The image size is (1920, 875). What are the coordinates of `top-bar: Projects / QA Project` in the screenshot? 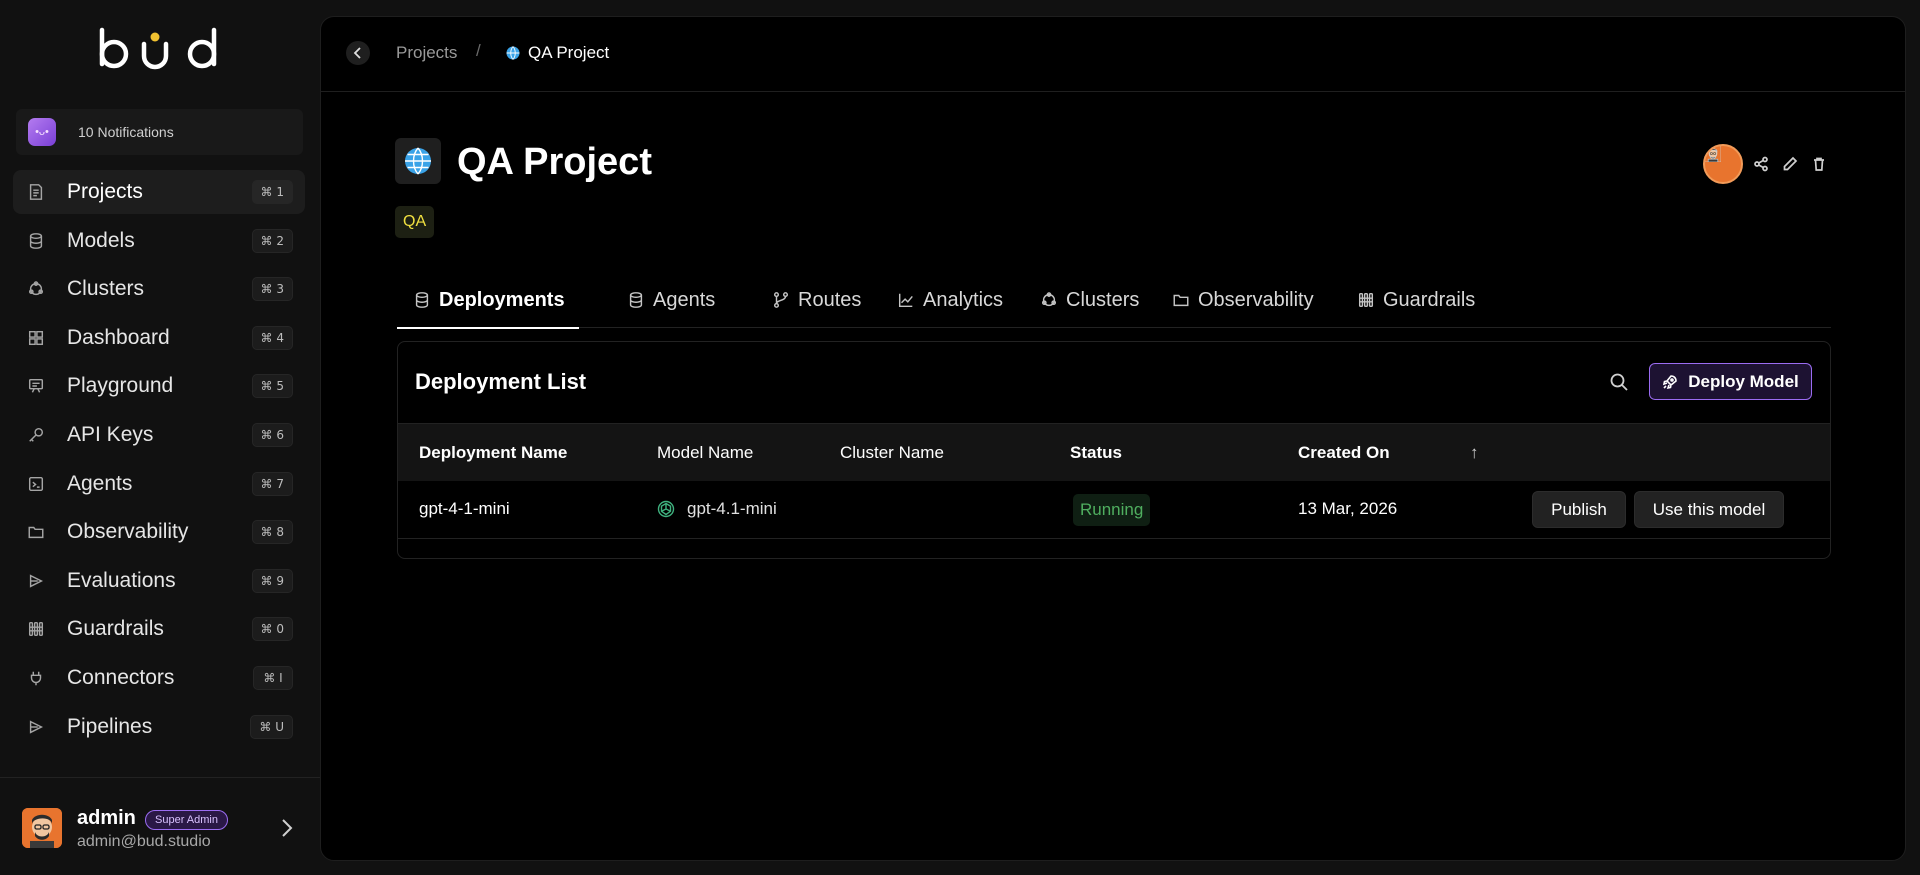 It's located at (1113, 54).